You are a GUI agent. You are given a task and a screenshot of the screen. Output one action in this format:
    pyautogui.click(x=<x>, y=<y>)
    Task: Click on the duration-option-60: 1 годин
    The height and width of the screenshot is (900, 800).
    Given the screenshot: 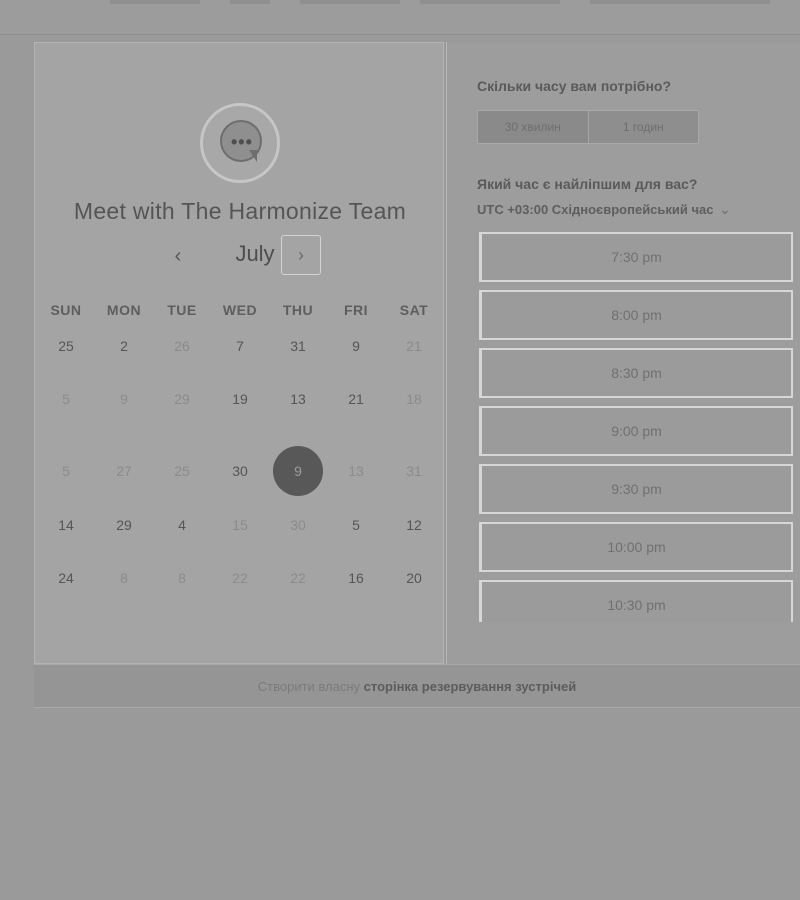 What is the action you would take?
    pyautogui.click(x=644, y=127)
    